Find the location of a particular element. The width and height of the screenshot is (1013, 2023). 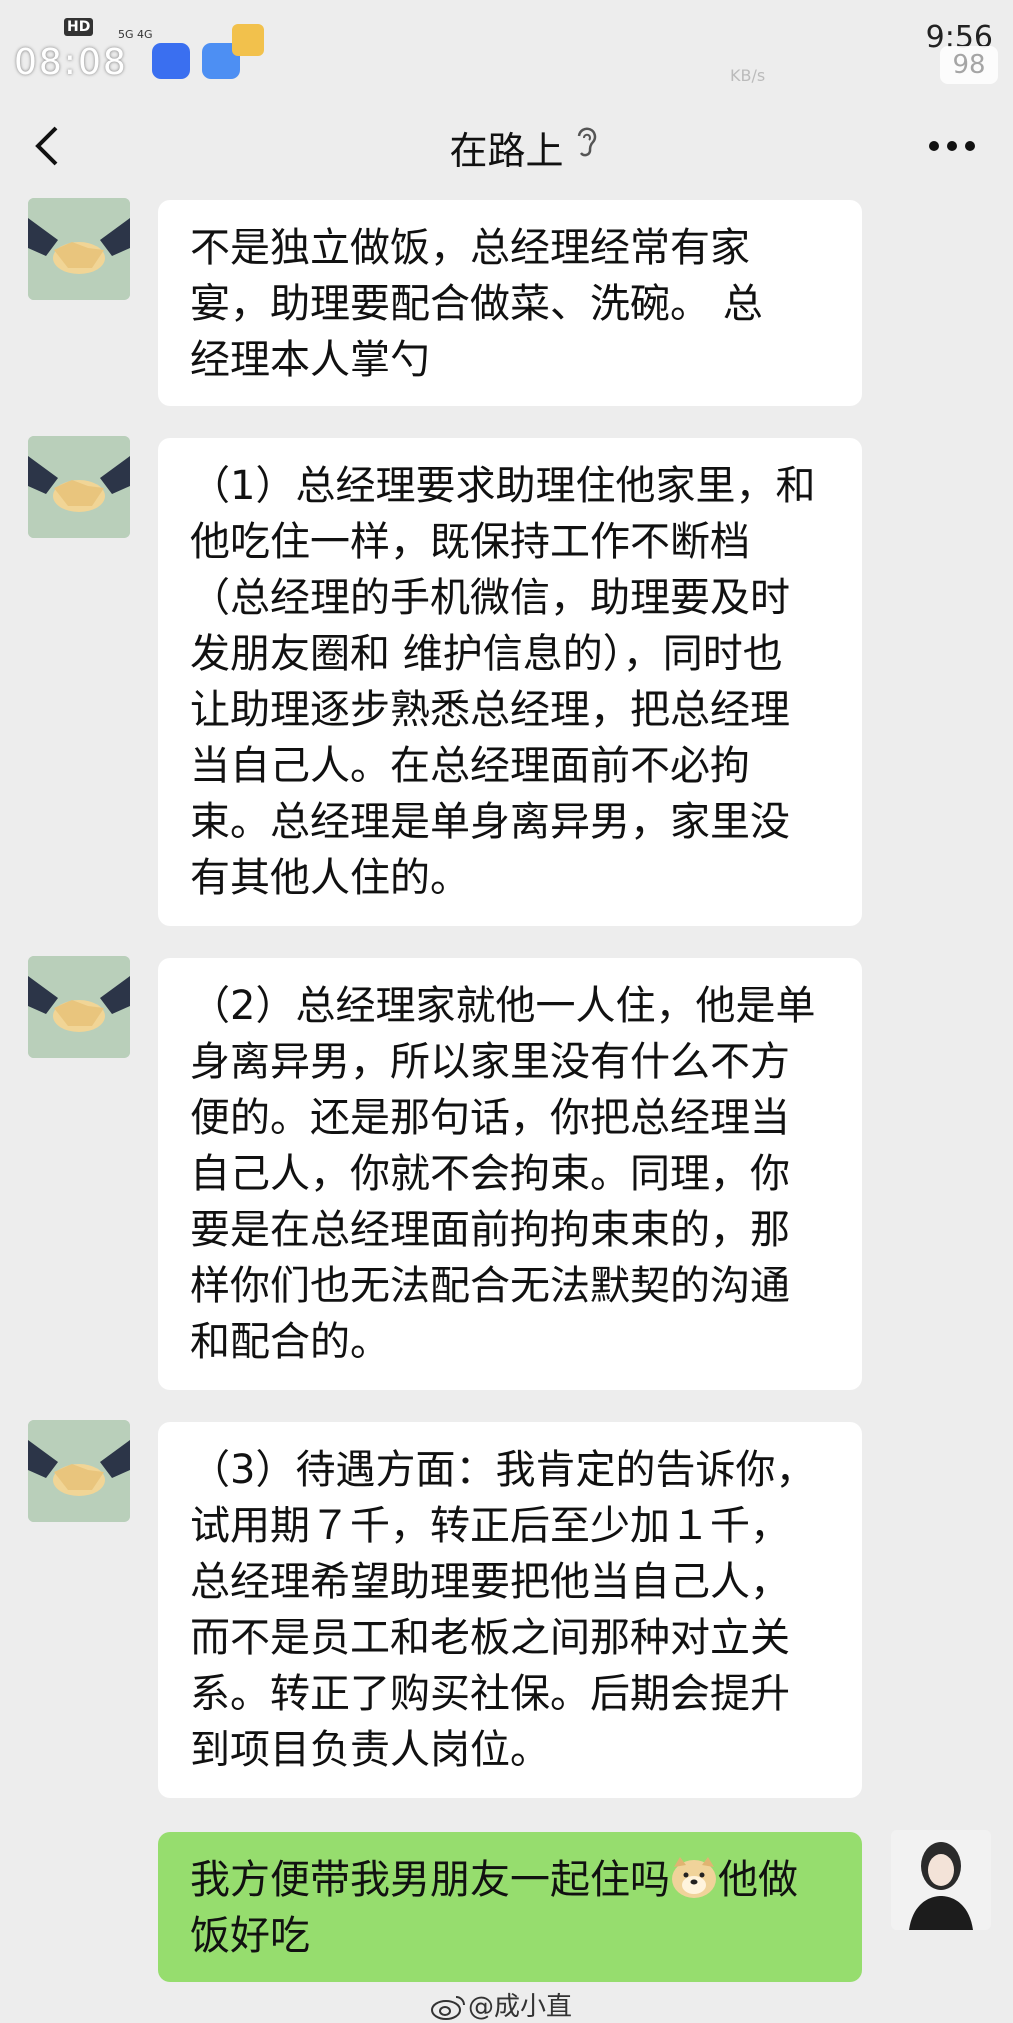

chat-title: 在路上 is located at coordinates (506, 151).